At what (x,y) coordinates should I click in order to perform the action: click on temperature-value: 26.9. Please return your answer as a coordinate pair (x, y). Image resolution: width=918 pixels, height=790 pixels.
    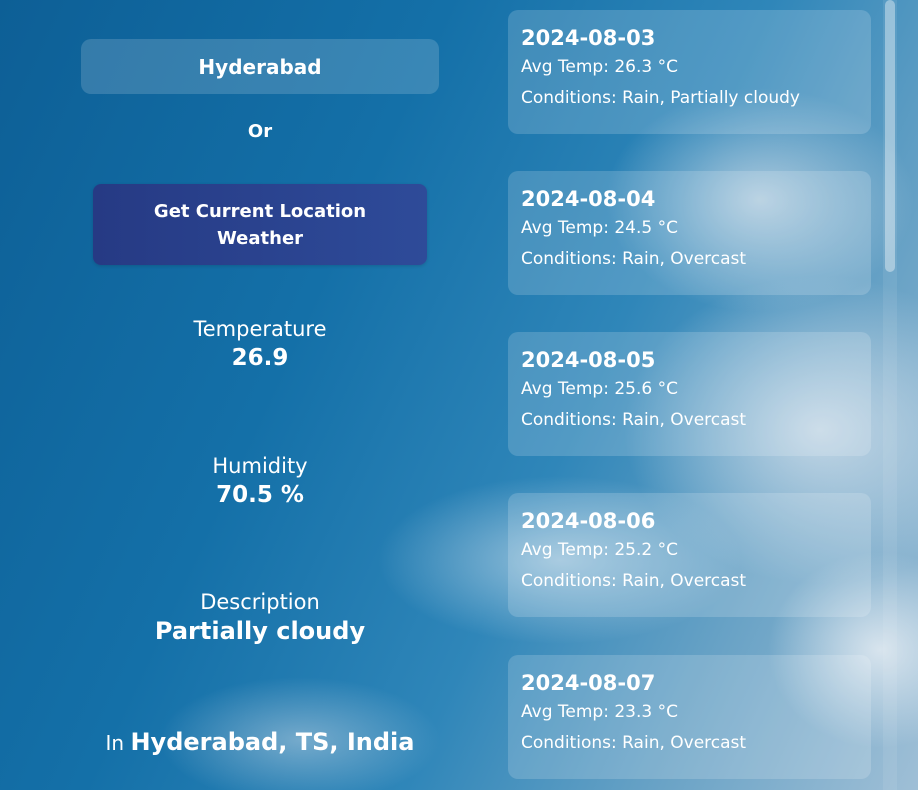
    Looking at the image, I should click on (260, 358).